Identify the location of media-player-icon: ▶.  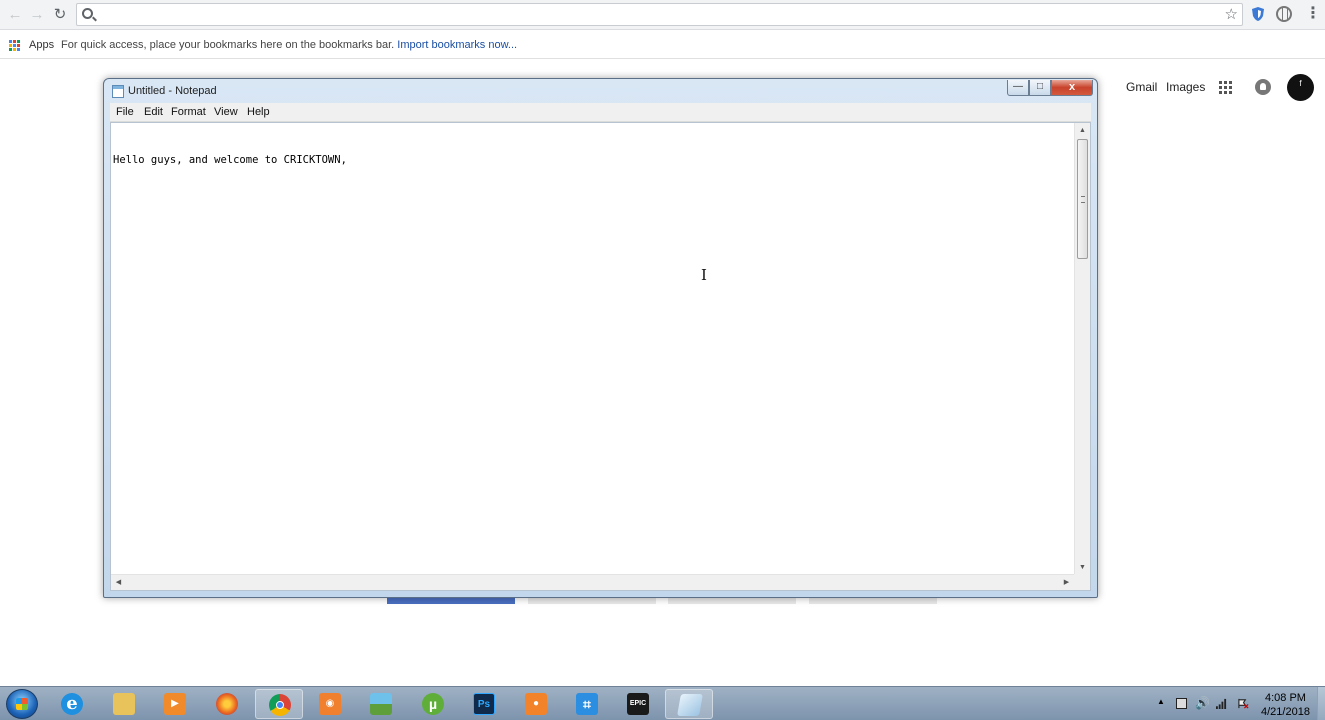
(175, 704).